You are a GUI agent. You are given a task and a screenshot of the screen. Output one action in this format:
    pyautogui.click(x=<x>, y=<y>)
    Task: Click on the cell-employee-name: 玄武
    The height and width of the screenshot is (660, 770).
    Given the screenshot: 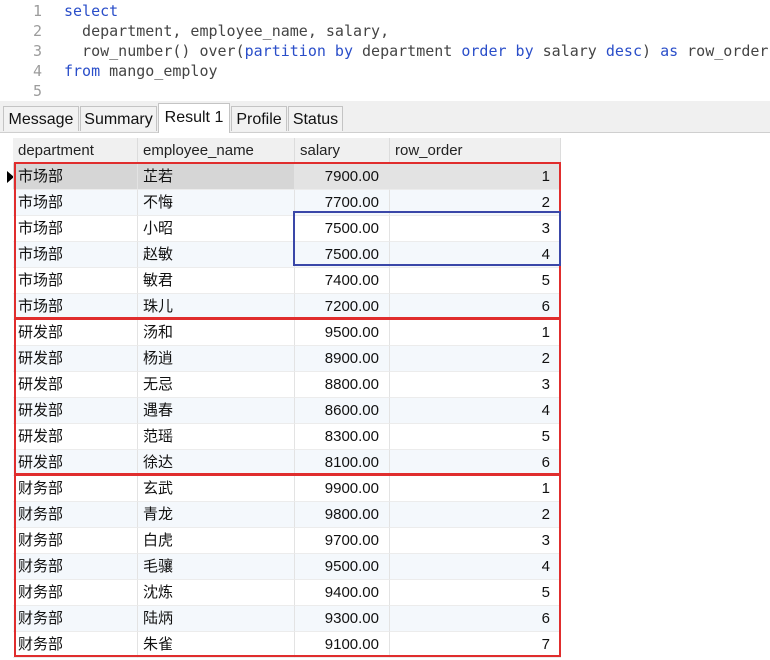 What is the action you would take?
    pyautogui.click(x=216, y=489)
    